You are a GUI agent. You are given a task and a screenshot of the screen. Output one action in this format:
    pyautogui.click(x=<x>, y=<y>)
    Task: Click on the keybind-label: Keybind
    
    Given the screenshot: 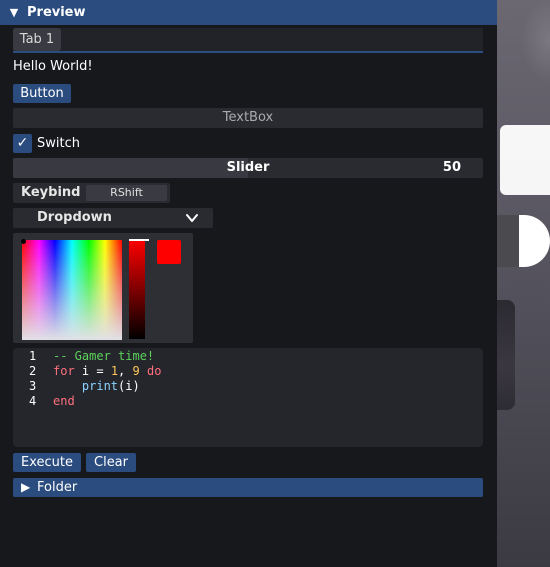 What is the action you would take?
    pyautogui.click(x=51, y=192)
    